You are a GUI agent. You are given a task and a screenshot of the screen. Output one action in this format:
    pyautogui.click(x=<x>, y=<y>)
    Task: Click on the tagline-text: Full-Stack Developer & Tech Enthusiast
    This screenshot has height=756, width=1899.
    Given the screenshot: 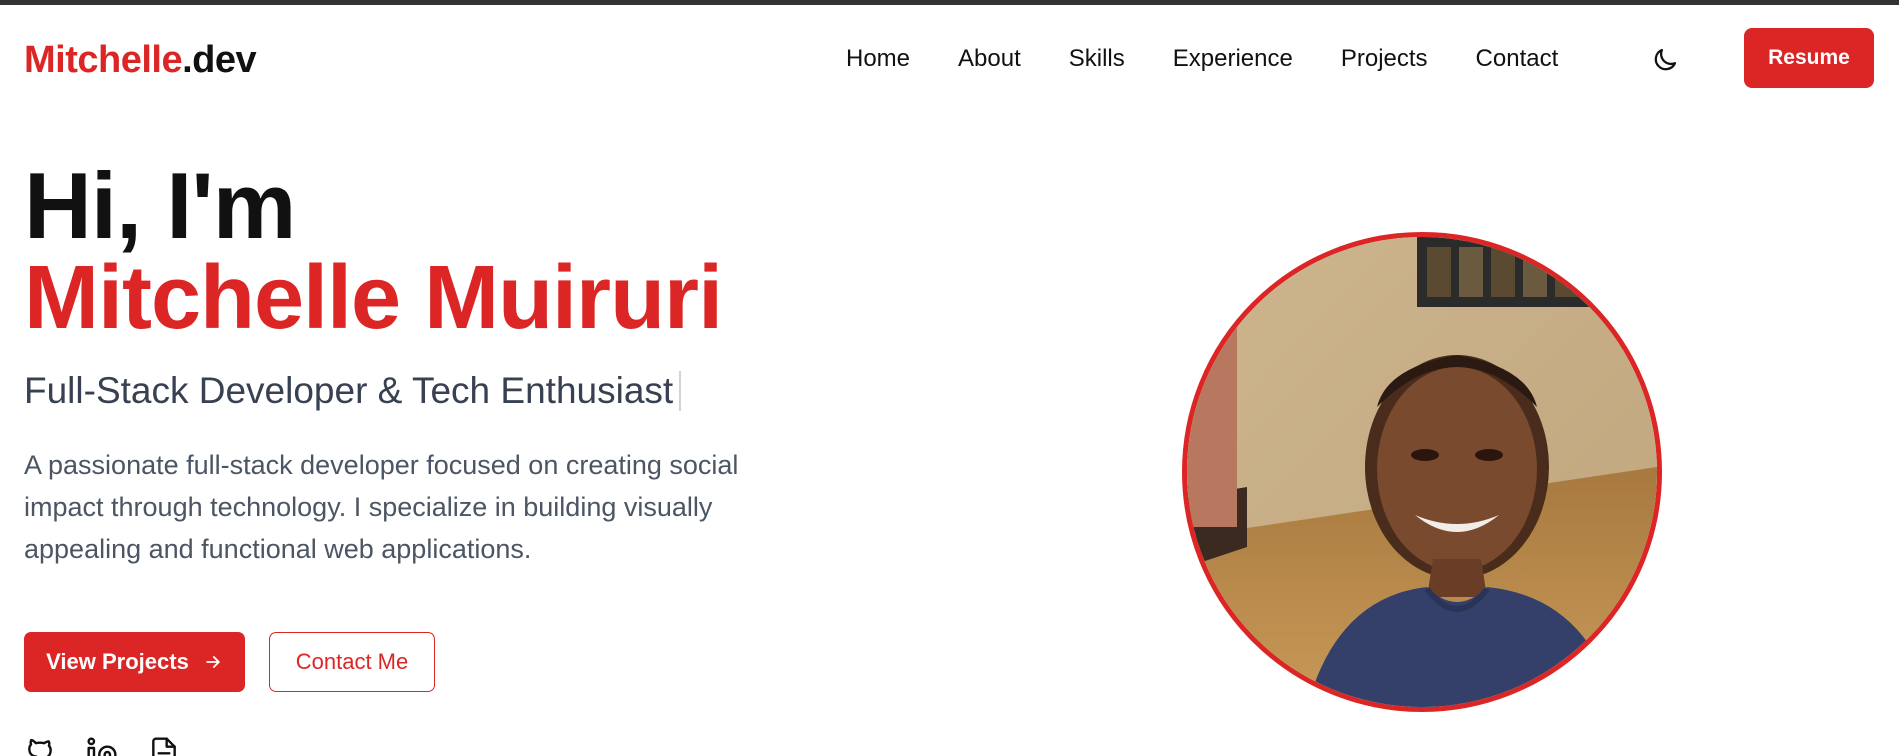 What is the action you would take?
    pyautogui.click(x=349, y=390)
    